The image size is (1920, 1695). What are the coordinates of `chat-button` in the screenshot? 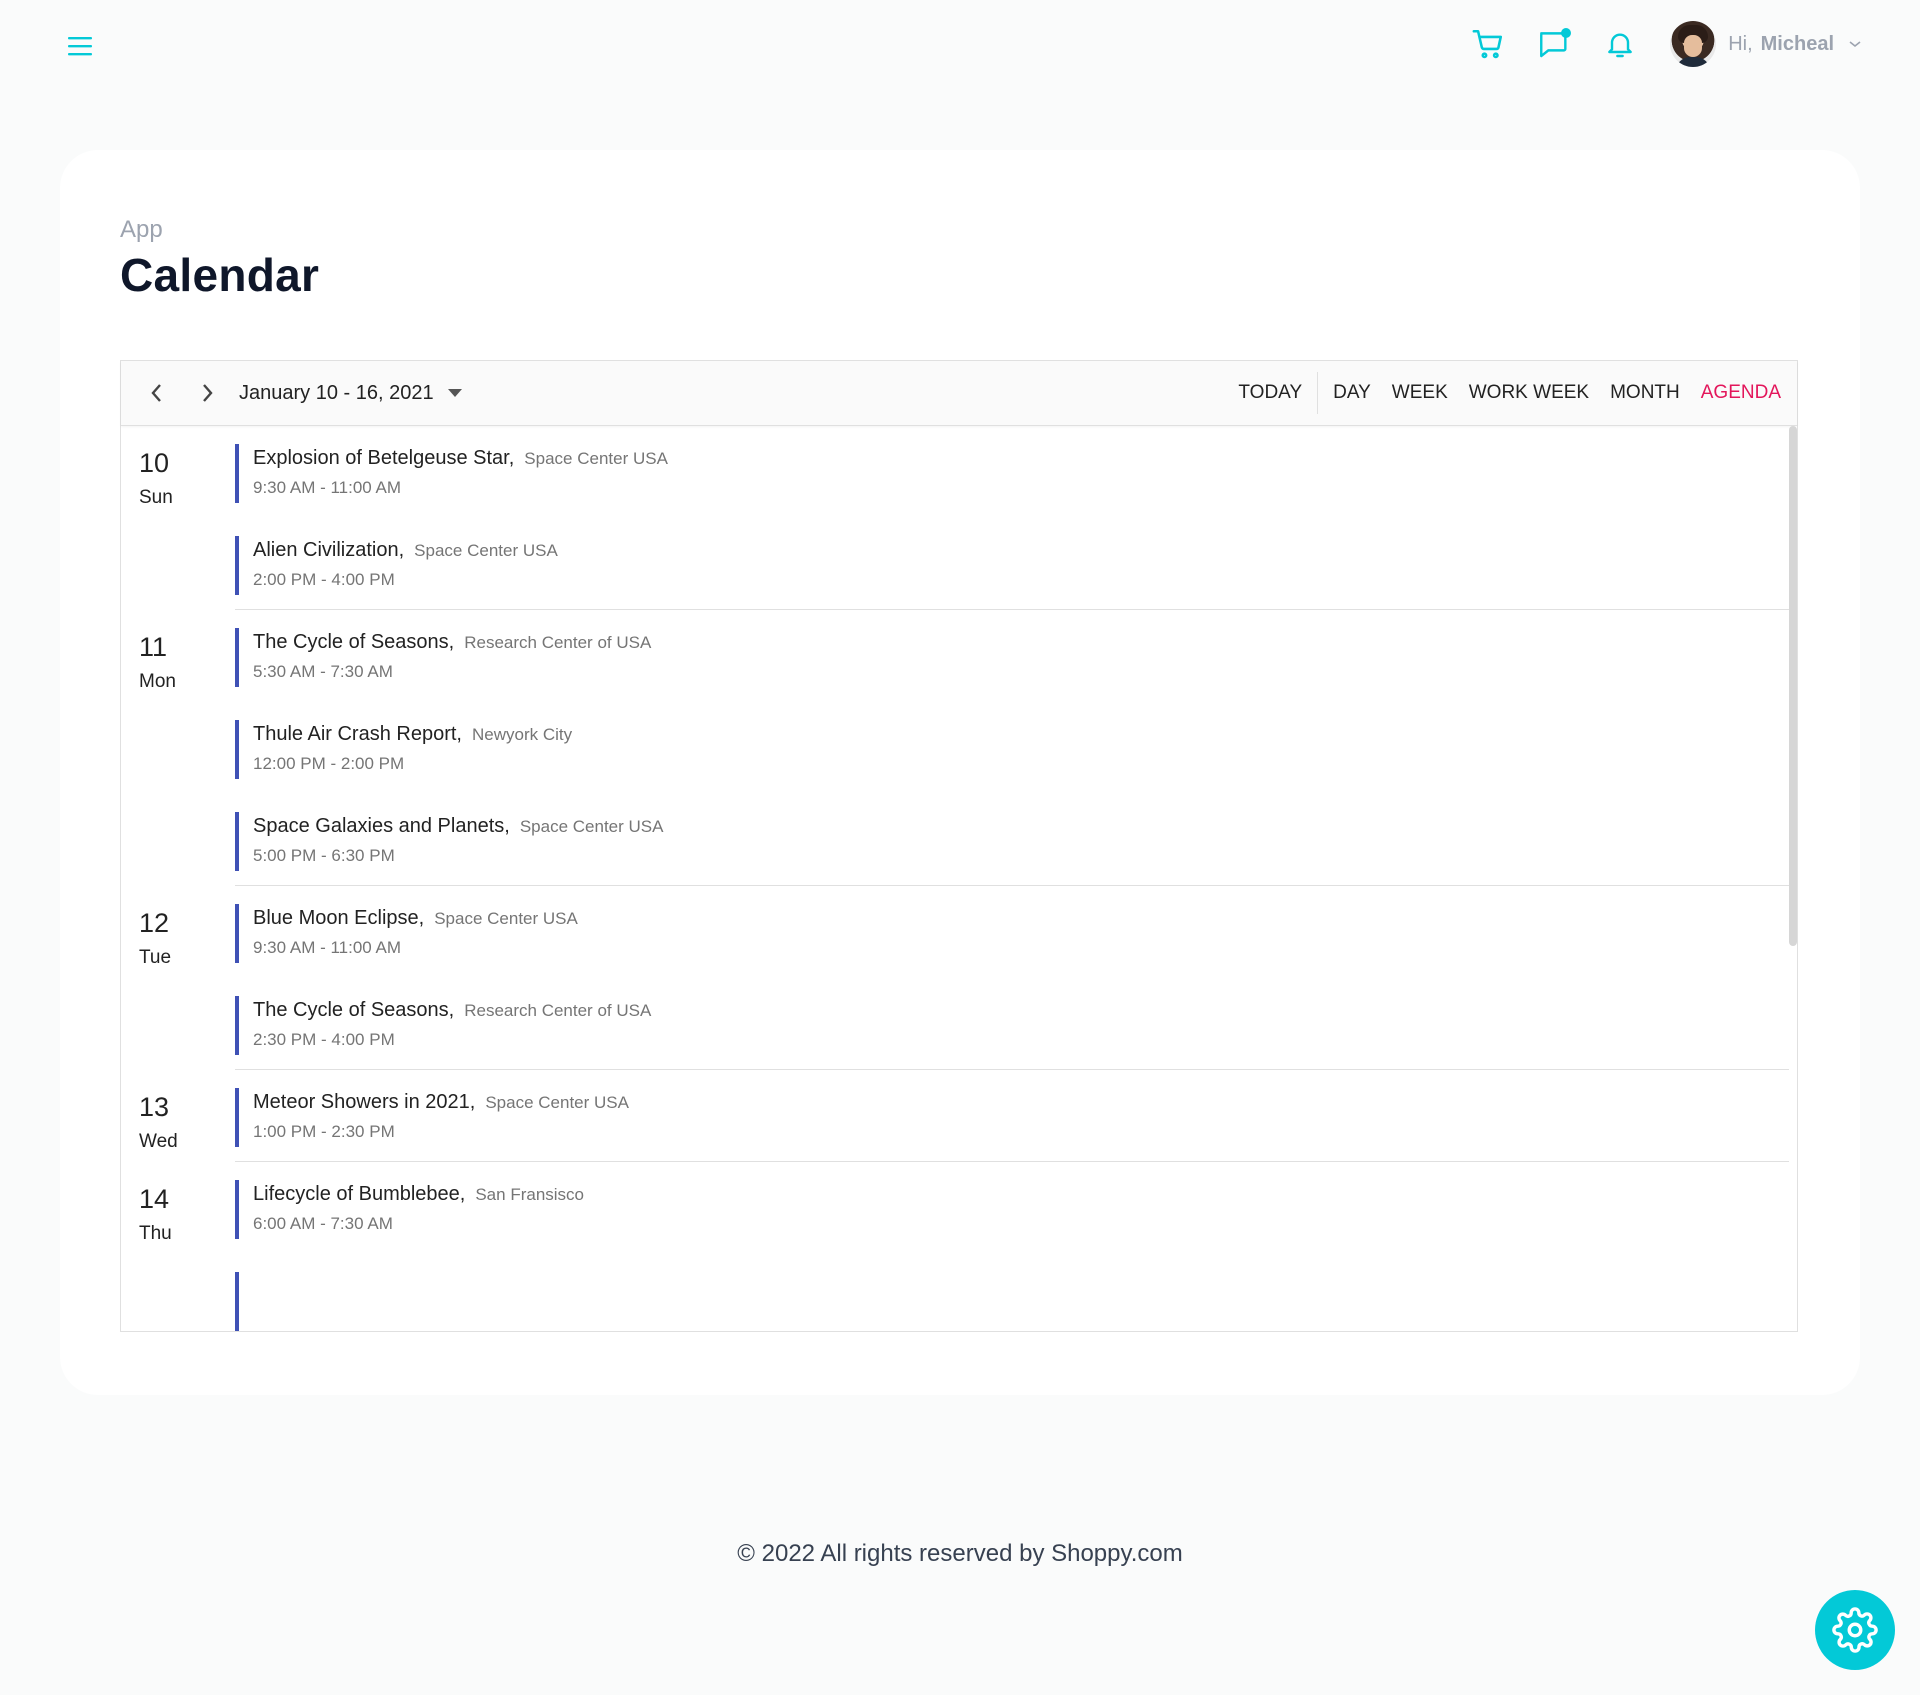 It's located at (1554, 44).